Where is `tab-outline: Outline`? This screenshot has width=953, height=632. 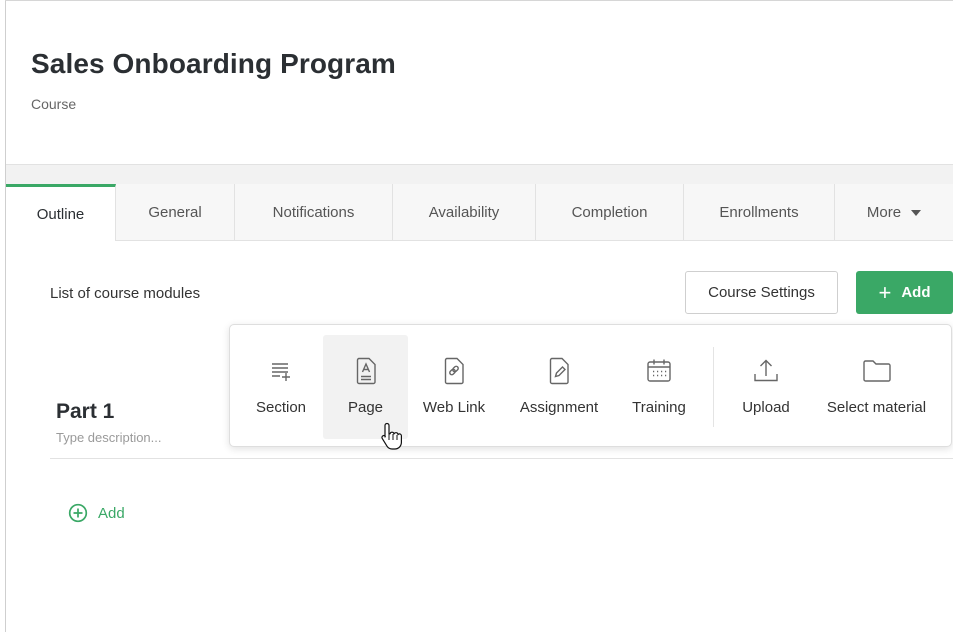 tab-outline: Outline is located at coordinates (61, 212).